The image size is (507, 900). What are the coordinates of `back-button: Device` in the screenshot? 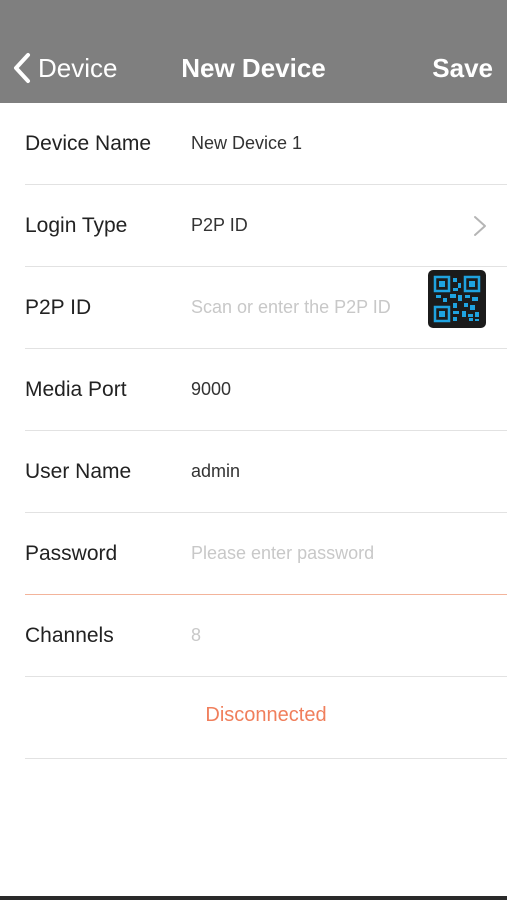 It's located at (64, 68).